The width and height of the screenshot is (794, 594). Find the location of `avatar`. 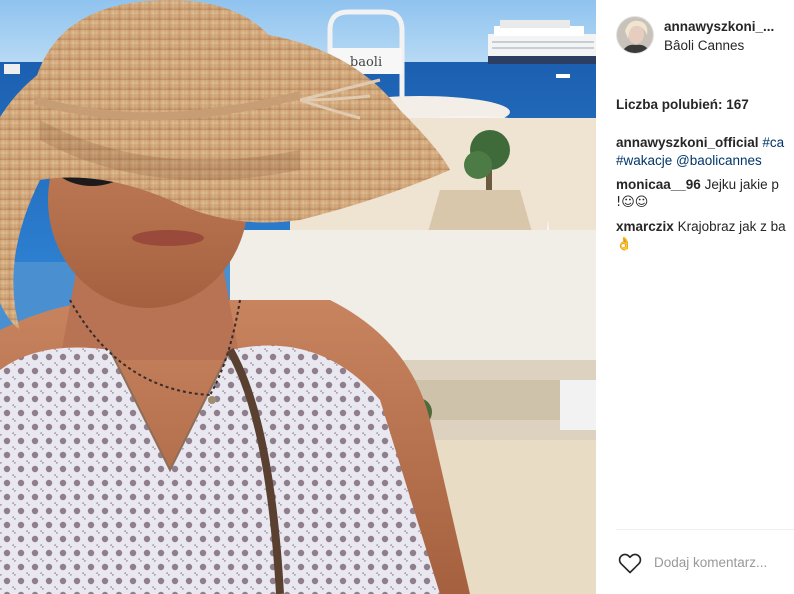

avatar is located at coordinates (635, 35).